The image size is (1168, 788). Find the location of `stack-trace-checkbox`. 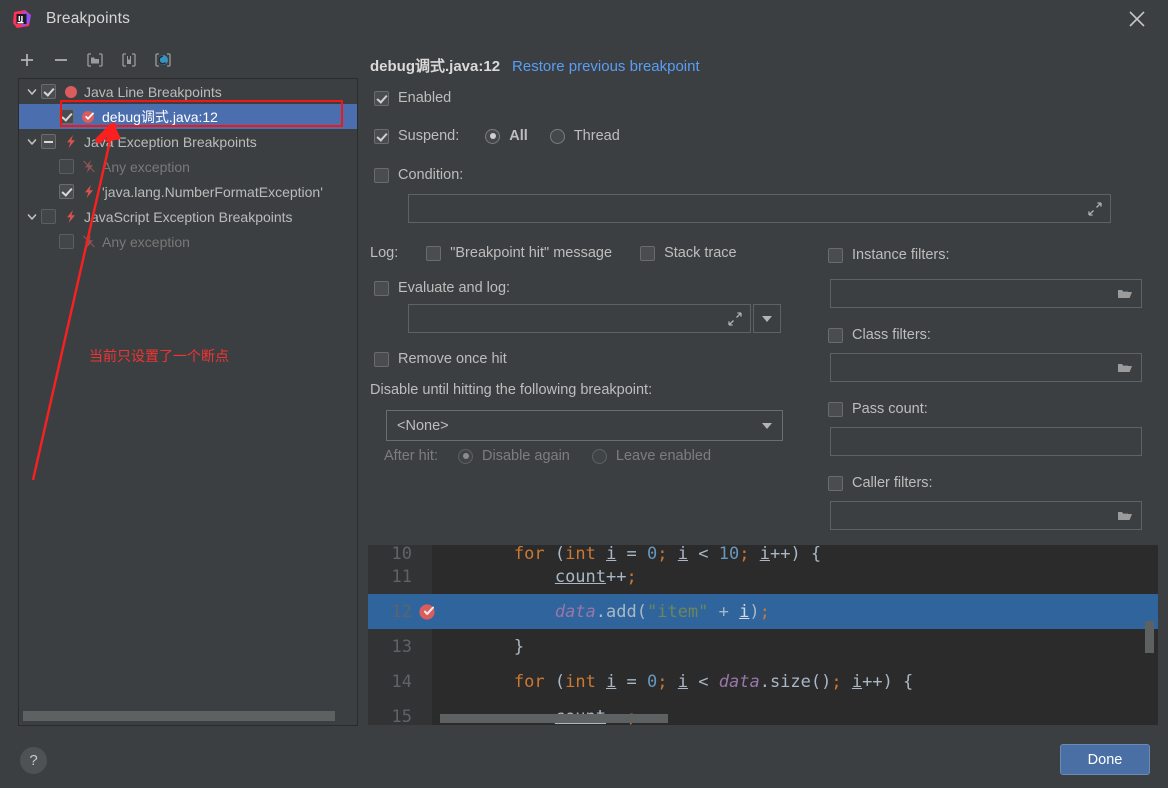

stack-trace-checkbox is located at coordinates (648, 253).